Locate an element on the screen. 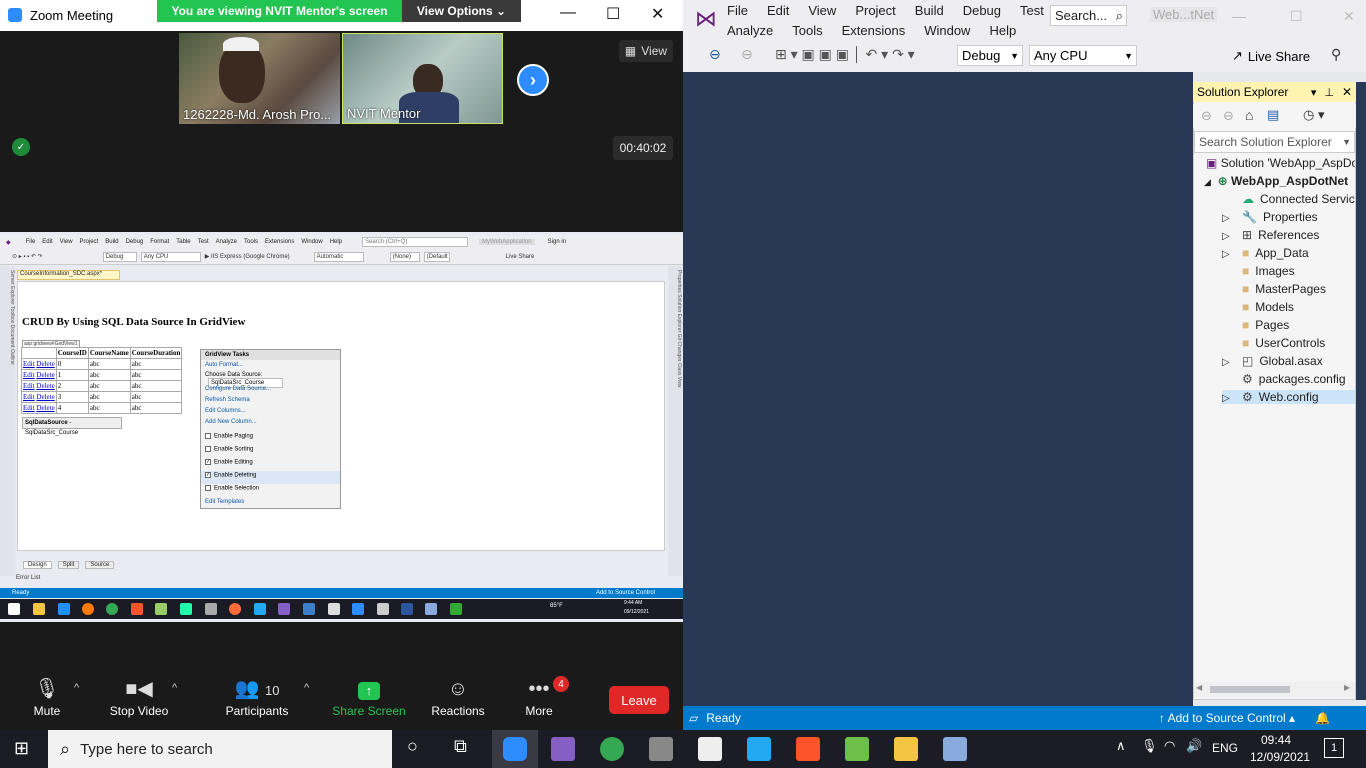 The image size is (1366, 768). vs-menu-item: Test is located at coordinates (1032, 10).